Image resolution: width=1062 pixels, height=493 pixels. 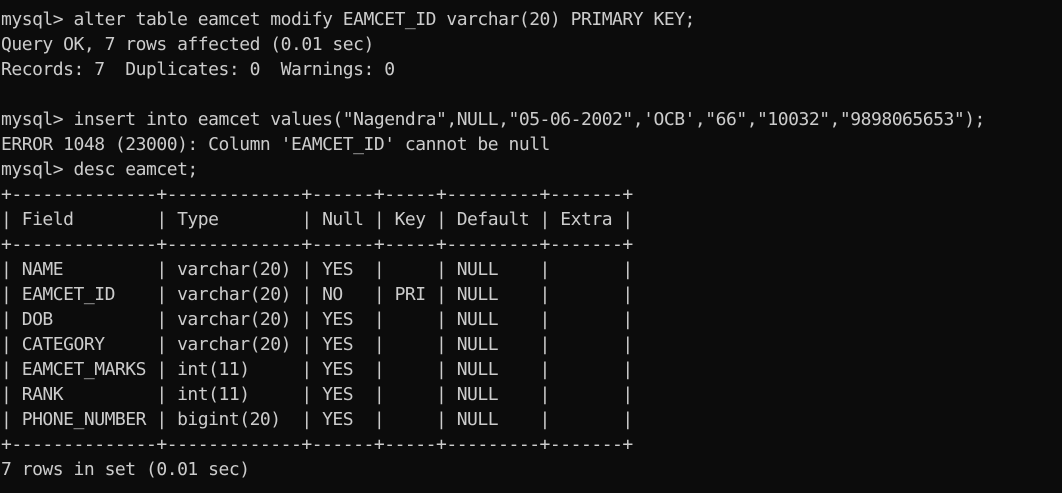 What do you see at coordinates (125, 469) in the screenshot?
I see `rows-in-set-message: 7 rows in set (0.01 sec)` at bounding box center [125, 469].